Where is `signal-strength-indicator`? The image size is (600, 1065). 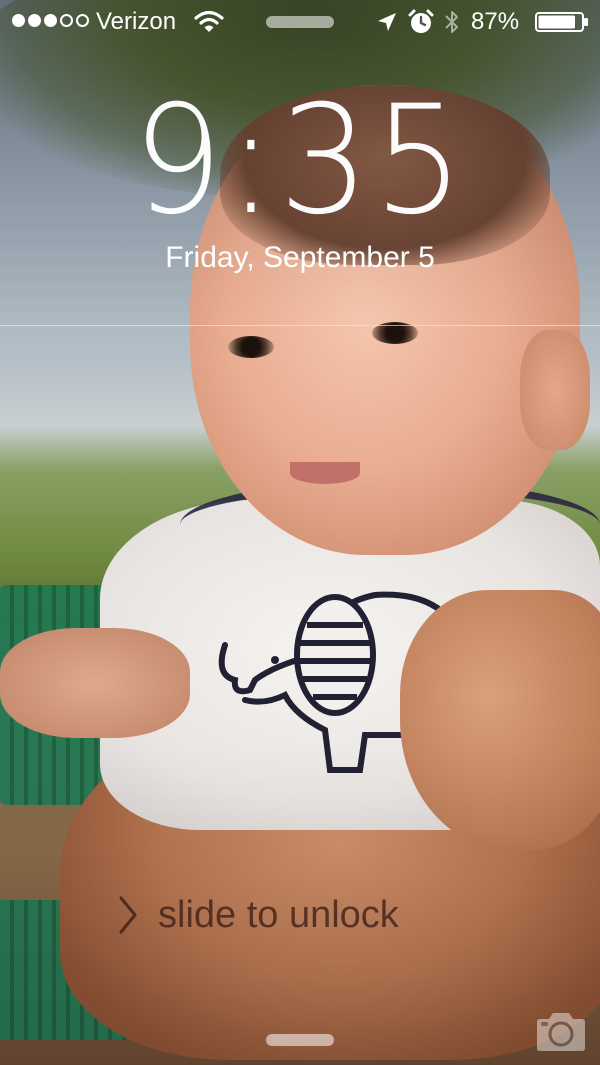
signal-strength-indicator is located at coordinates (50, 20).